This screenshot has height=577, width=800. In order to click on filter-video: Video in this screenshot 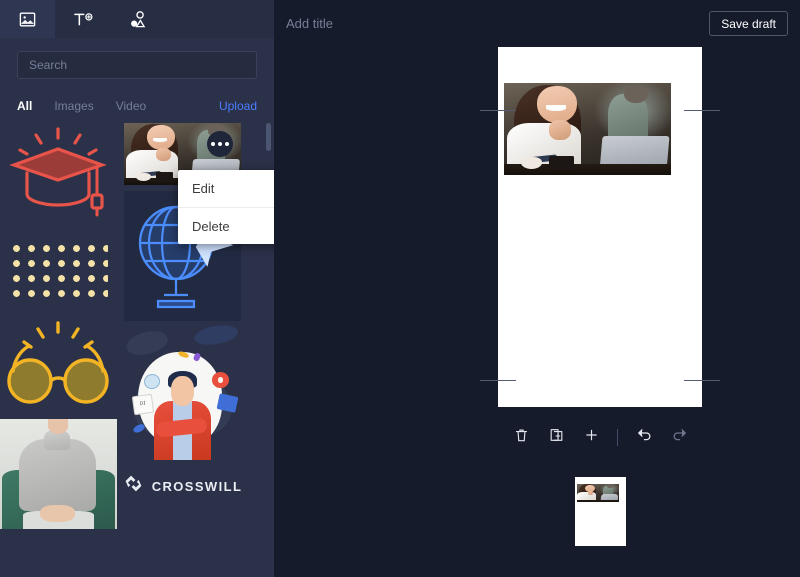, I will do `click(131, 106)`.